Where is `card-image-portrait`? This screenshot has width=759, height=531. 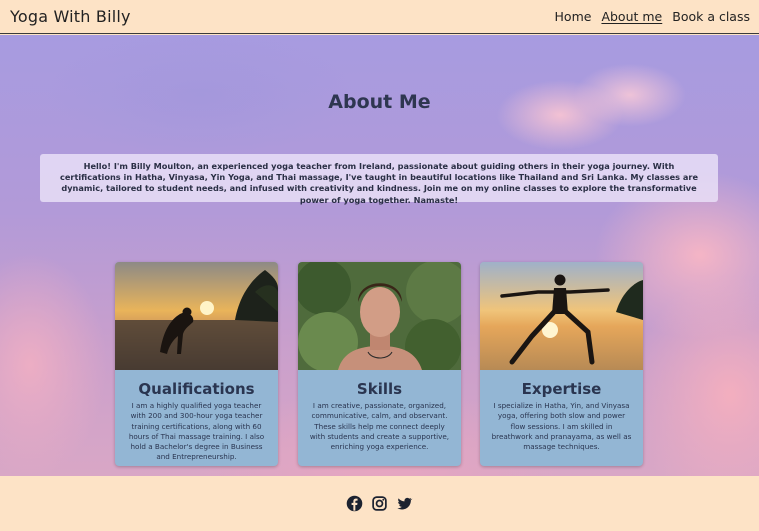
card-image-portrait is located at coordinates (379, 316).